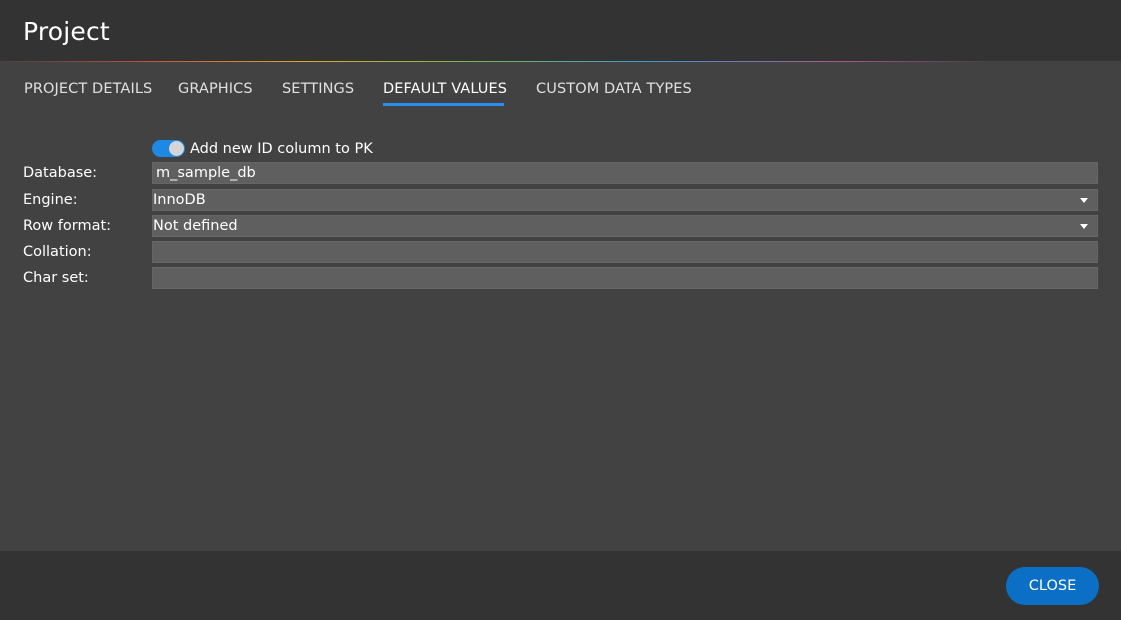 The image size is (1121, 620). Describe the element at coordinates (206, 173) in the screenshot. I see `database-value: m_sample_db` at that location.